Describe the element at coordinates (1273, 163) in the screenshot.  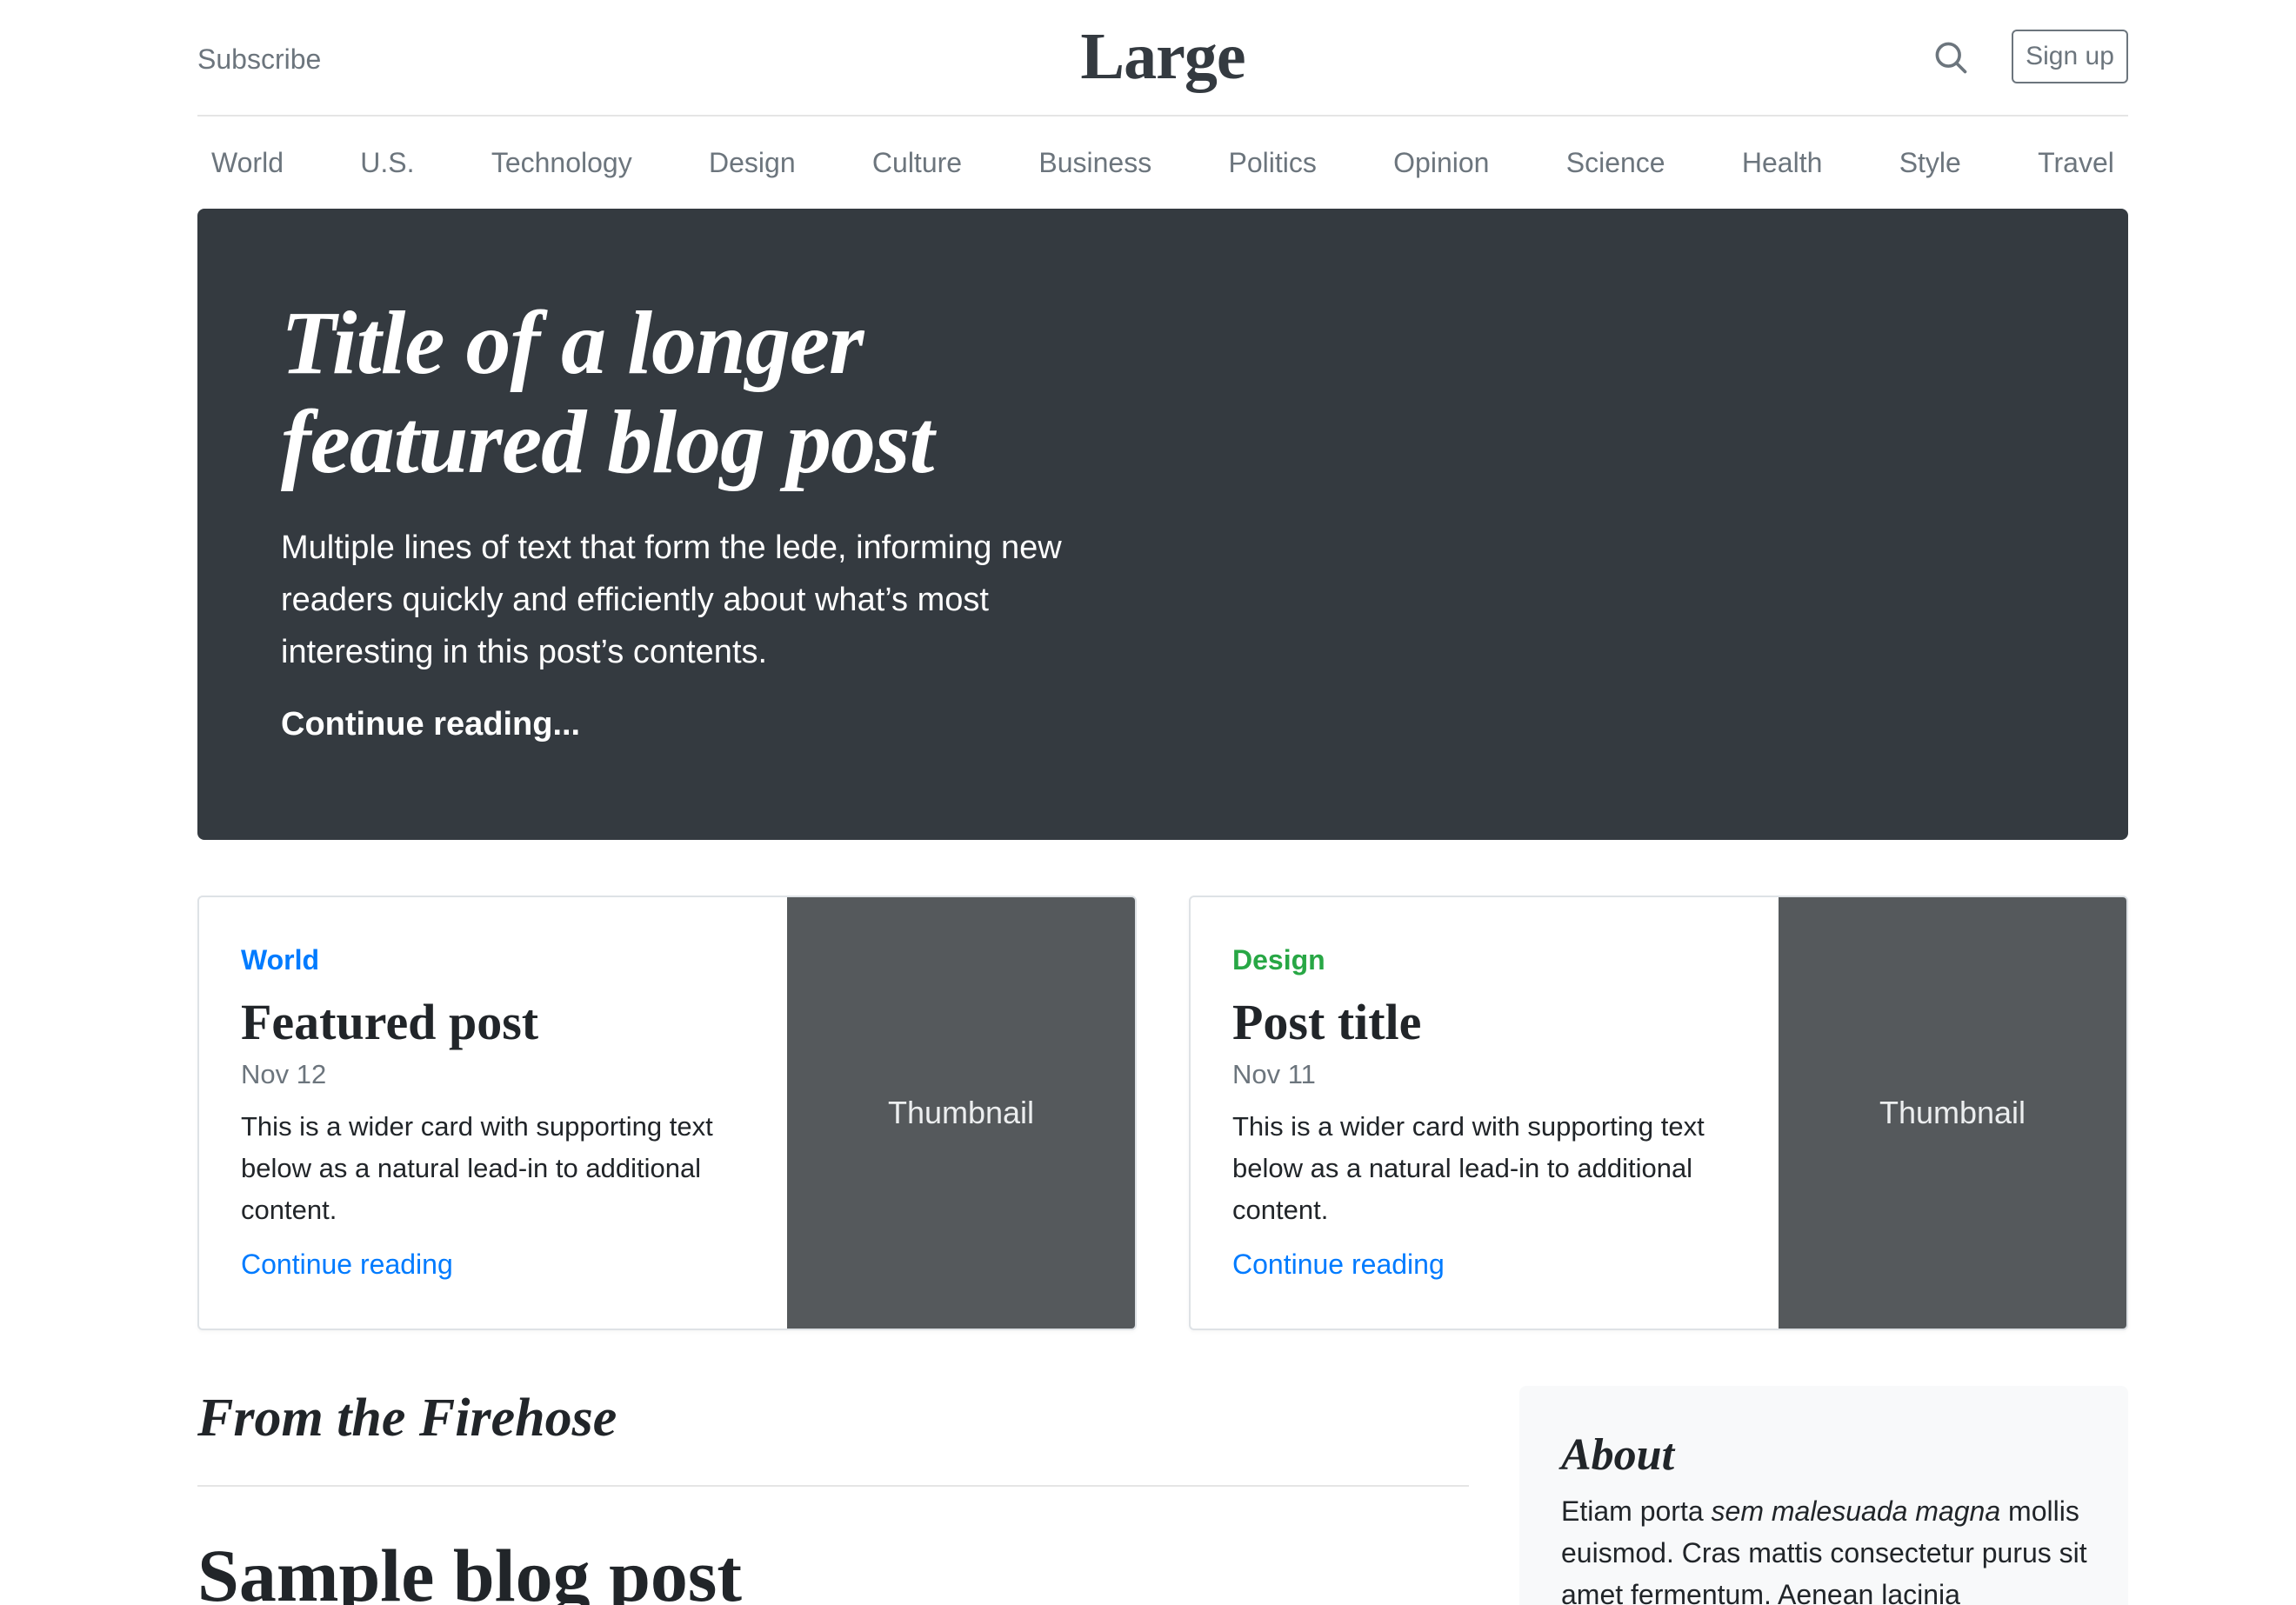
I see `nav-item-politics: Politics` at that location.